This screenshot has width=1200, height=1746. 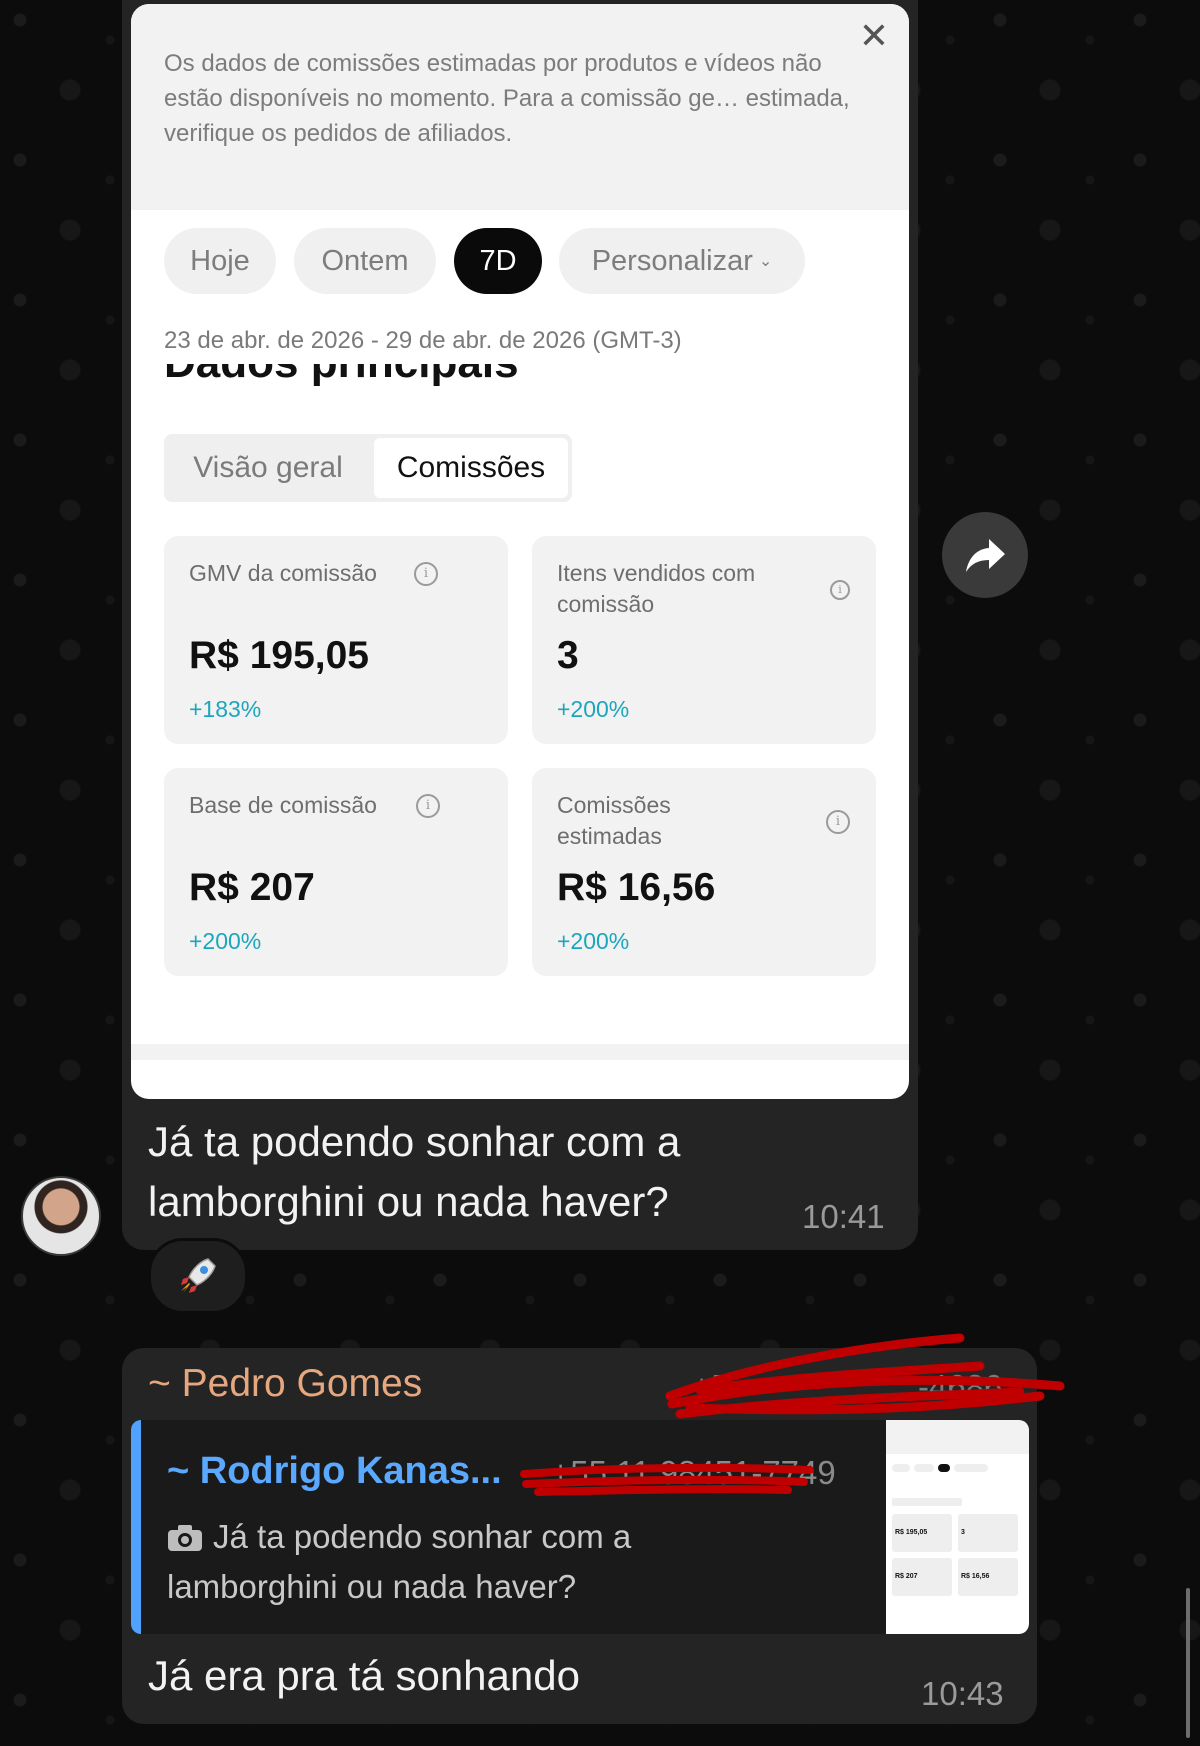 What do you see at coordinates (765, 261) in the screenshot?
I see `chevron-down-icon: ⌄` at bounding box center [765, 261].